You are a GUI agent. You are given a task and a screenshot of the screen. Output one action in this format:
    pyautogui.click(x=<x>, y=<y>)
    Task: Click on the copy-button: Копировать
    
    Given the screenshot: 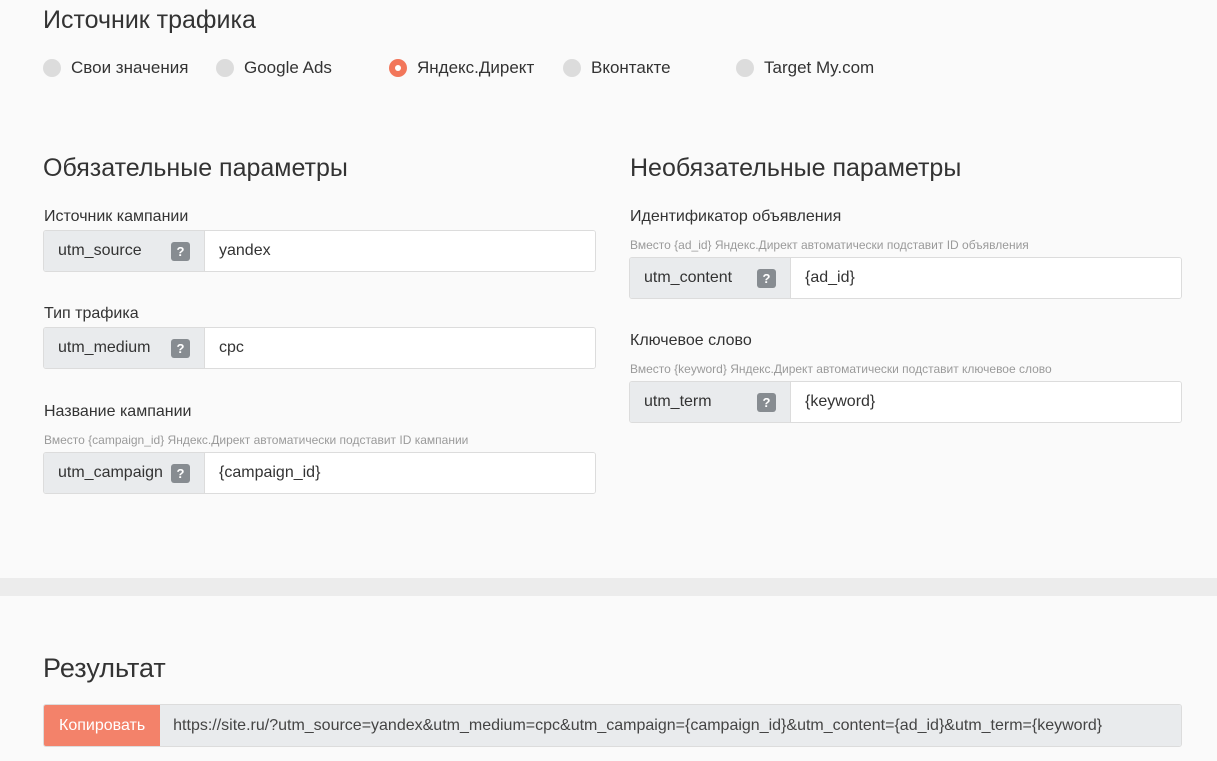 What is the action you would take?
    pyautogui.click(x=102, y=725)
    